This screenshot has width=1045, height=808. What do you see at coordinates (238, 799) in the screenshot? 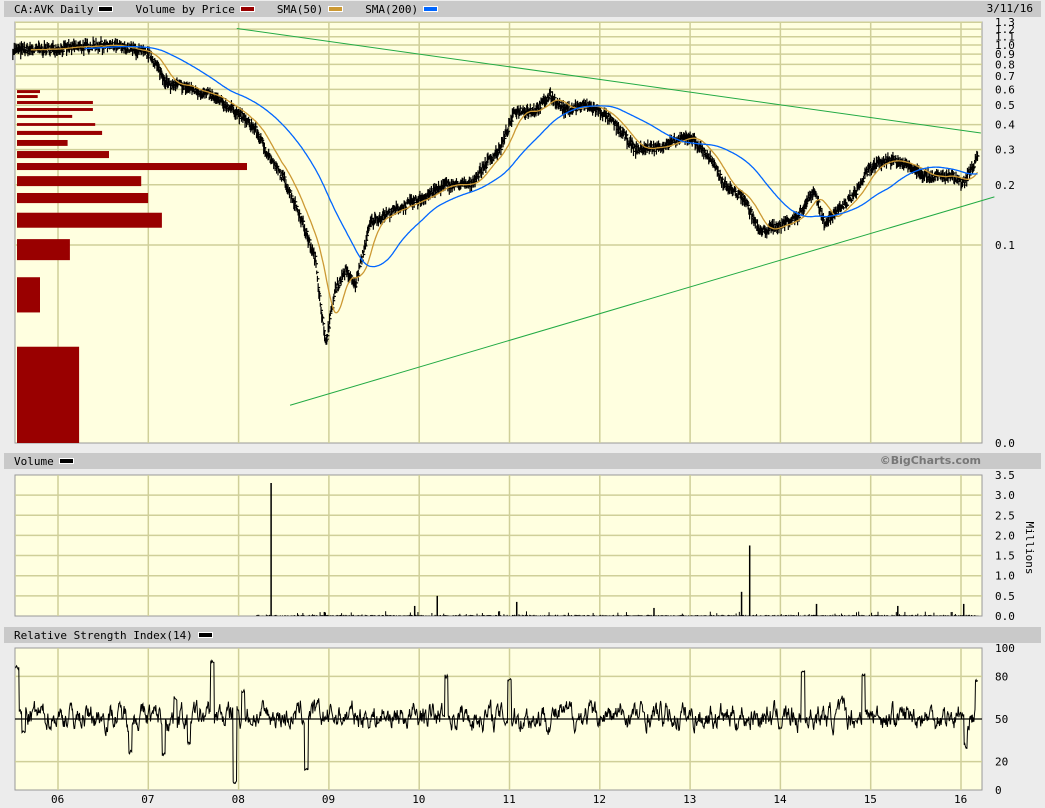
I see `year-label: 08` at bounding box center [238, 799].